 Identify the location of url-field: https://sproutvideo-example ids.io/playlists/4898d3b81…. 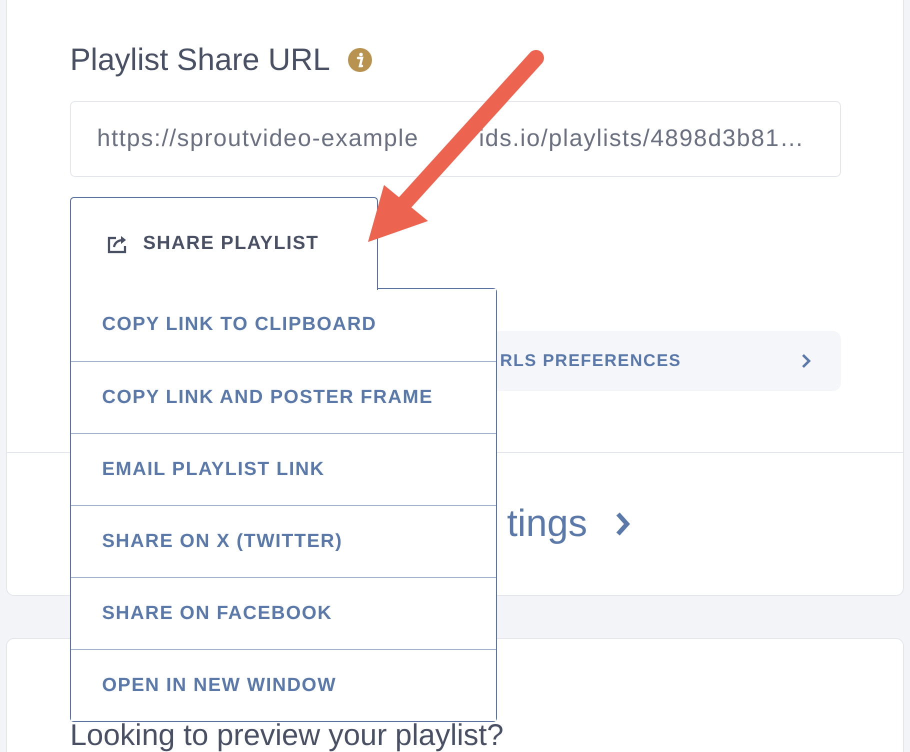
(455, 139).